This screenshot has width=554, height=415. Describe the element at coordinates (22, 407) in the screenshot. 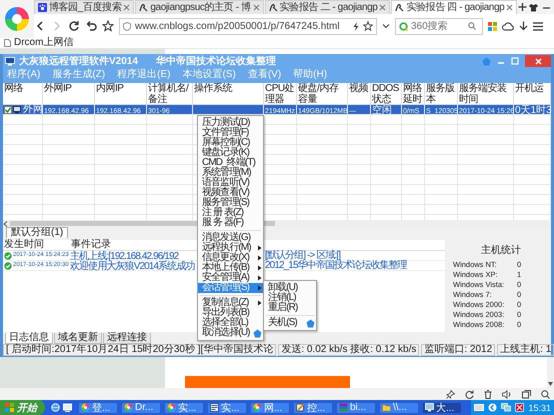

I see `start-button: 开始` at that location.